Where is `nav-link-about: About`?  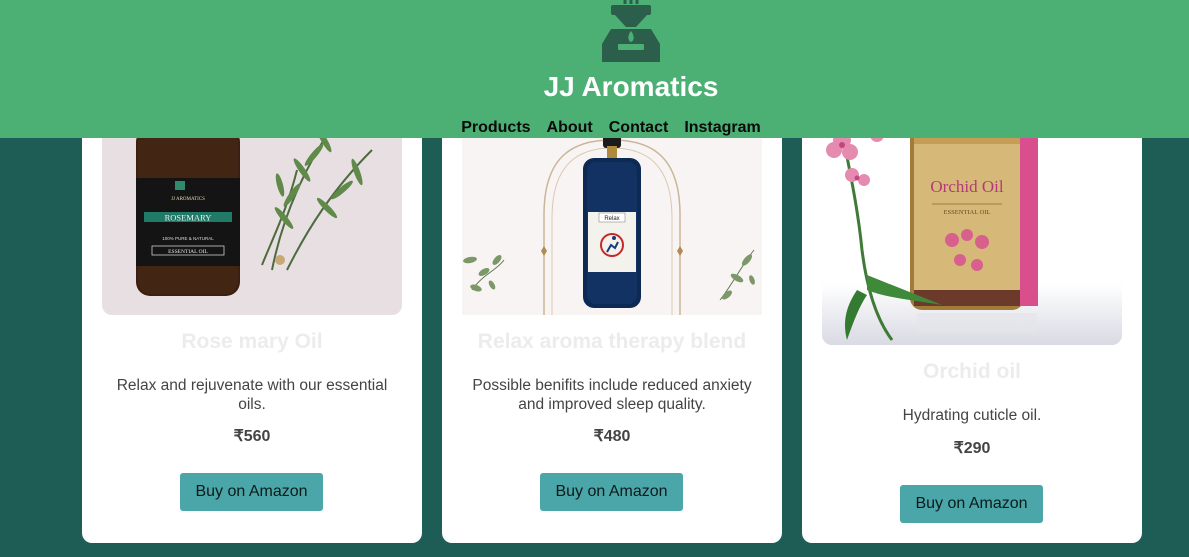 nav-link-about: About is located at coordinates (570, 127).